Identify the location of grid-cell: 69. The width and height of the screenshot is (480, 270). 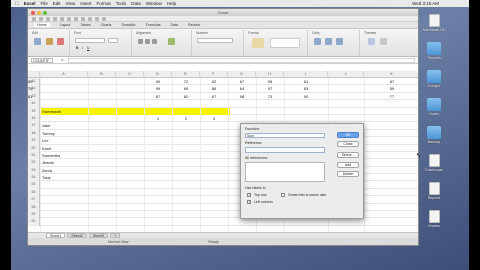
(186, 88).